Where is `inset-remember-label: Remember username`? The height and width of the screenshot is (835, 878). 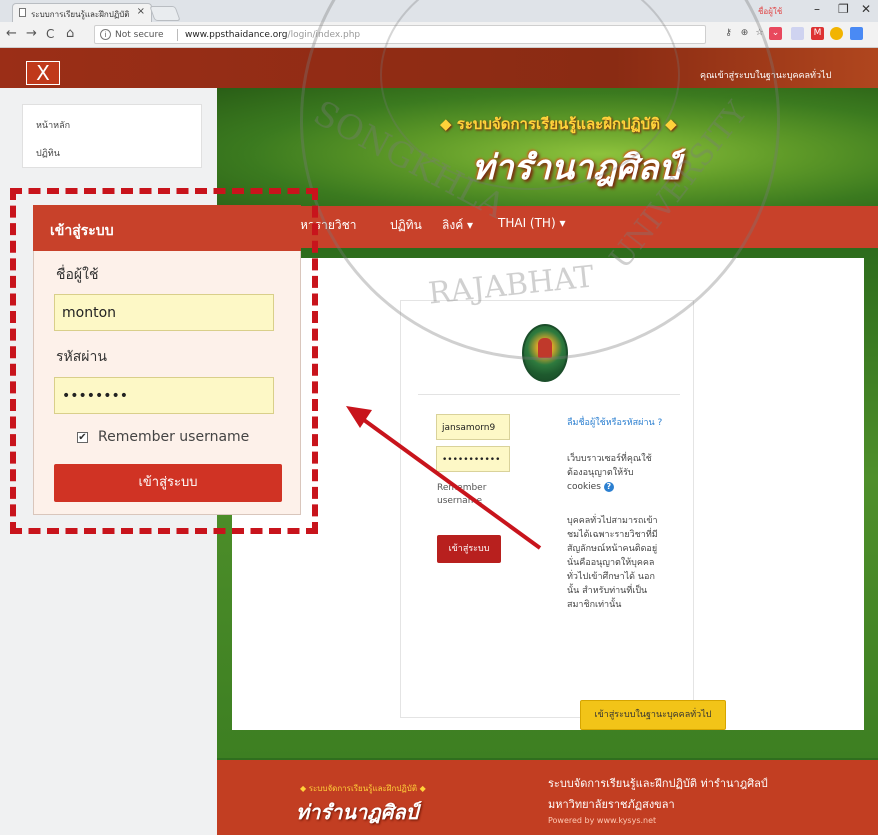
inset-remember-label: Remember username is located at coordinates (173, 437).